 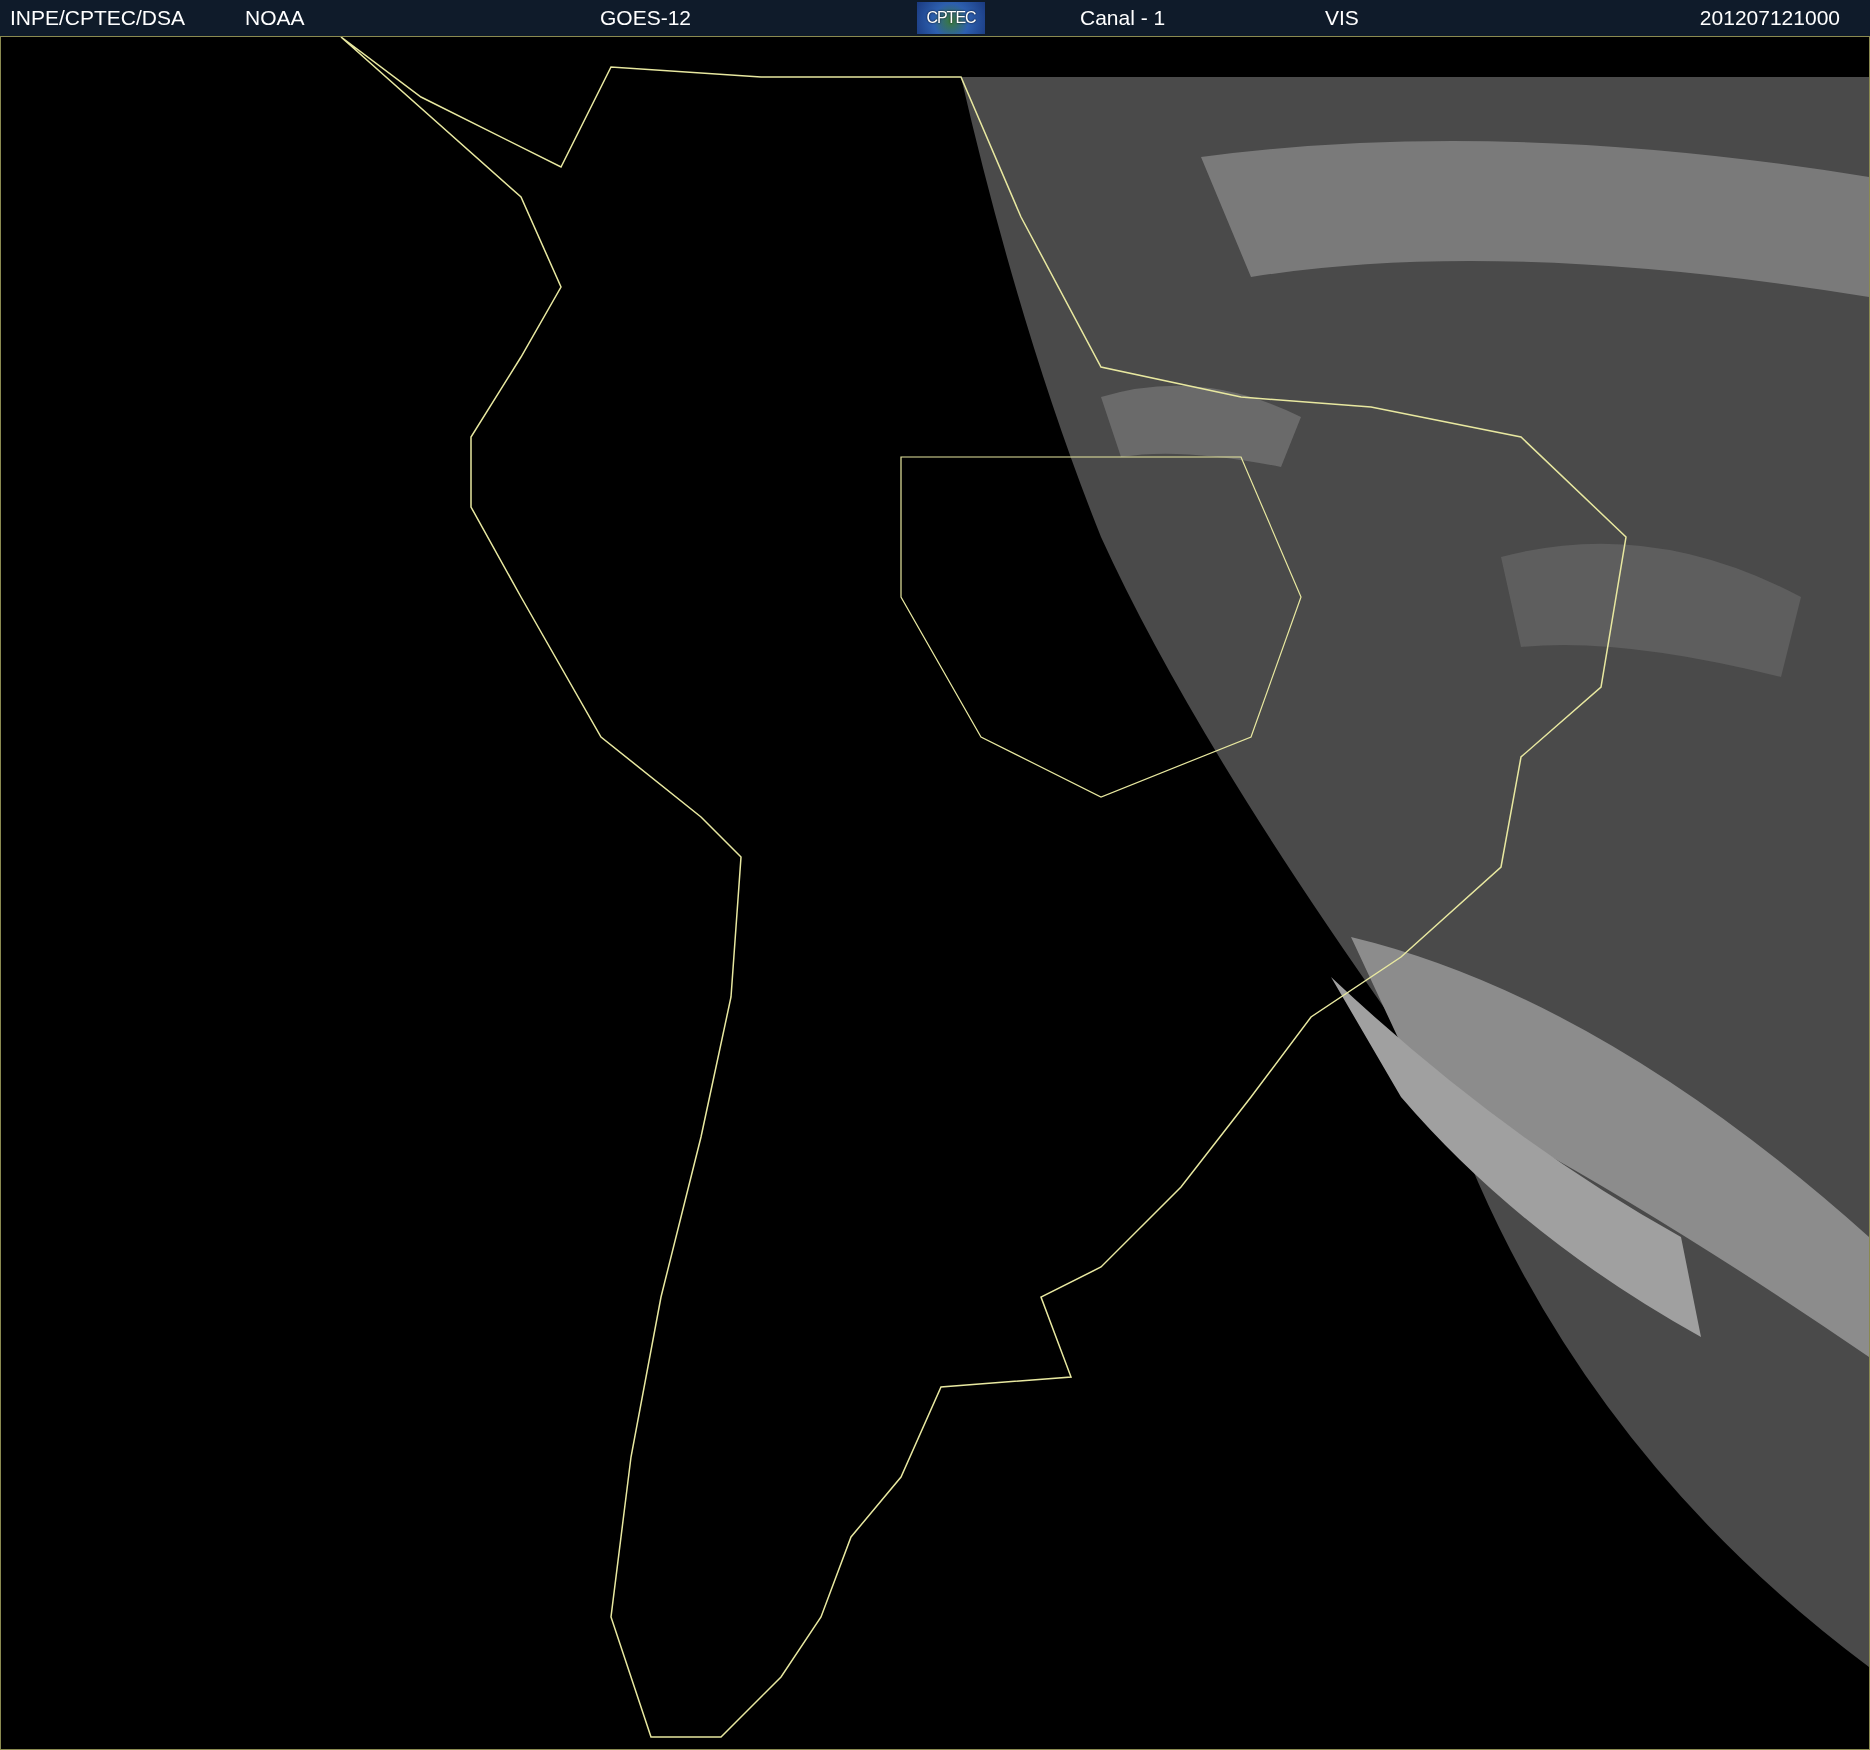 I want to click on header-label: 201207121000, so click(x=1769, y=18).